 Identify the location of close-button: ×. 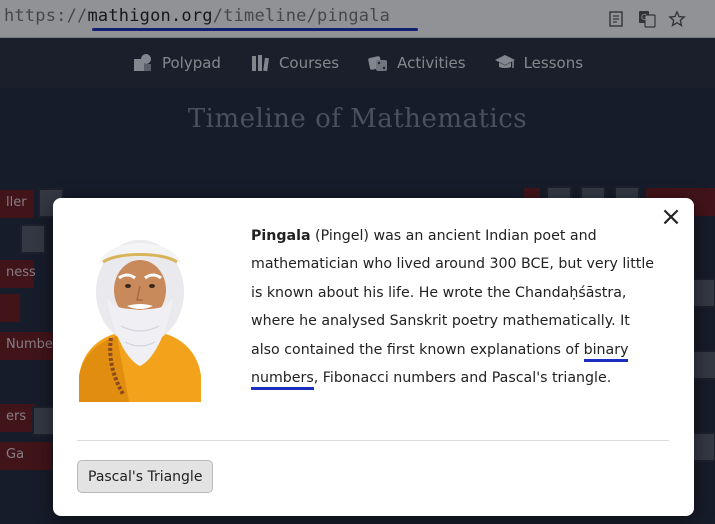
(671, 217).